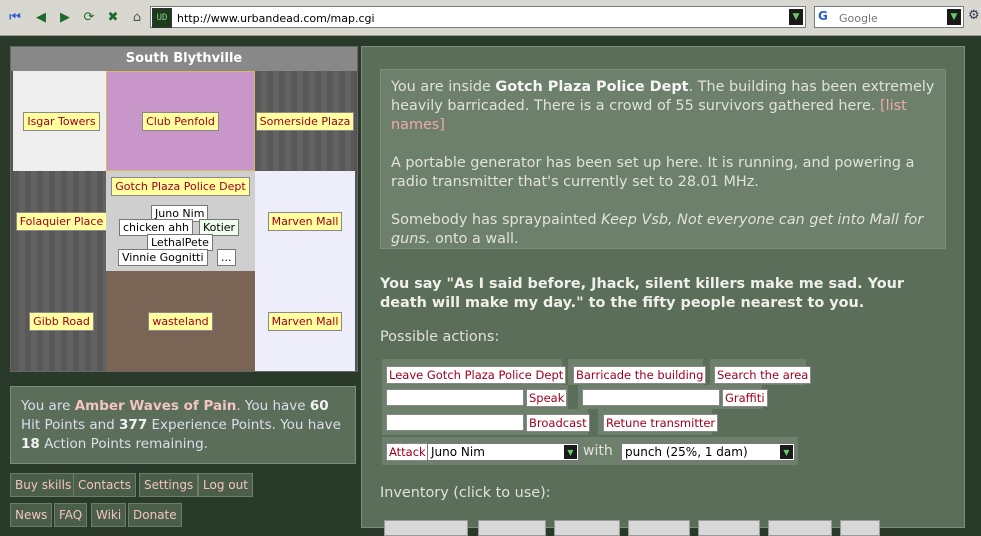  Describe the element at coordinates (465, 493) in the screenshot. I see `inventory-label: Inventory (click to use):` at that location.